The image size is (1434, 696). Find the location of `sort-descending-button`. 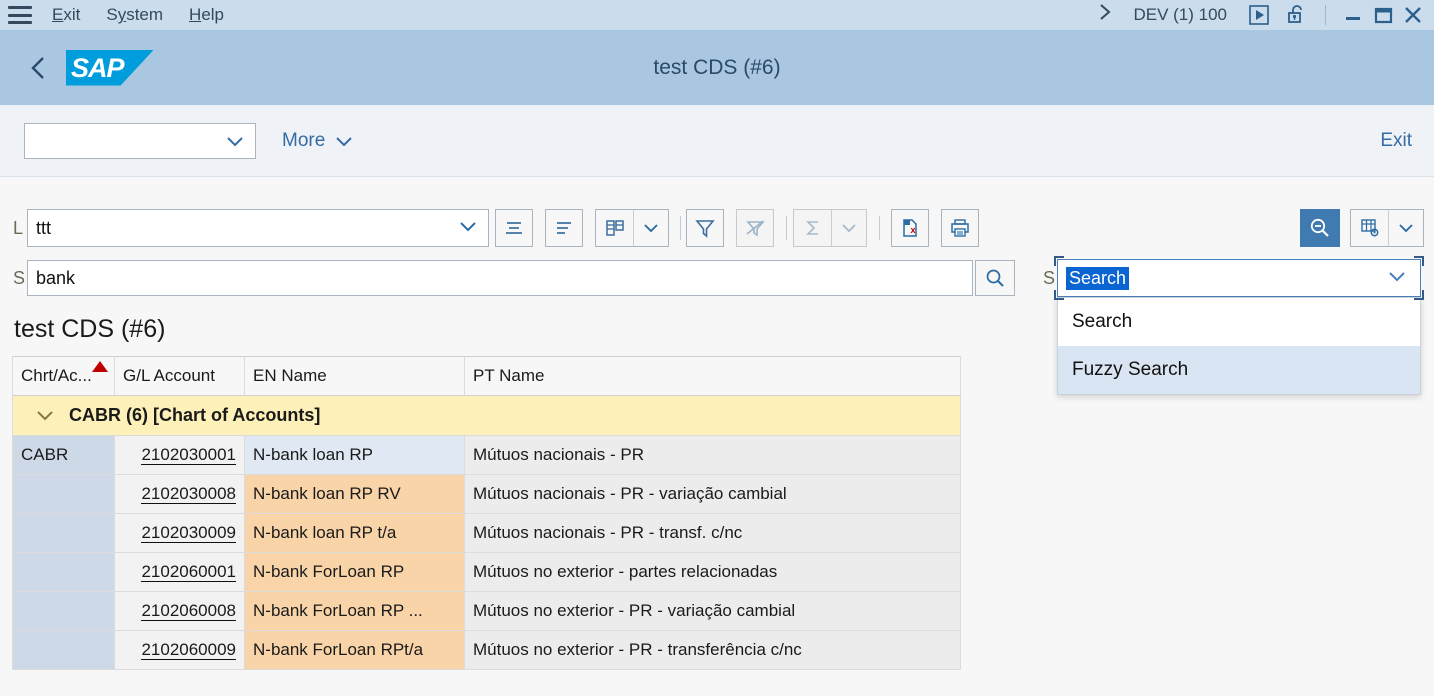

sort-descending-button is located at coordinates (564, 228).